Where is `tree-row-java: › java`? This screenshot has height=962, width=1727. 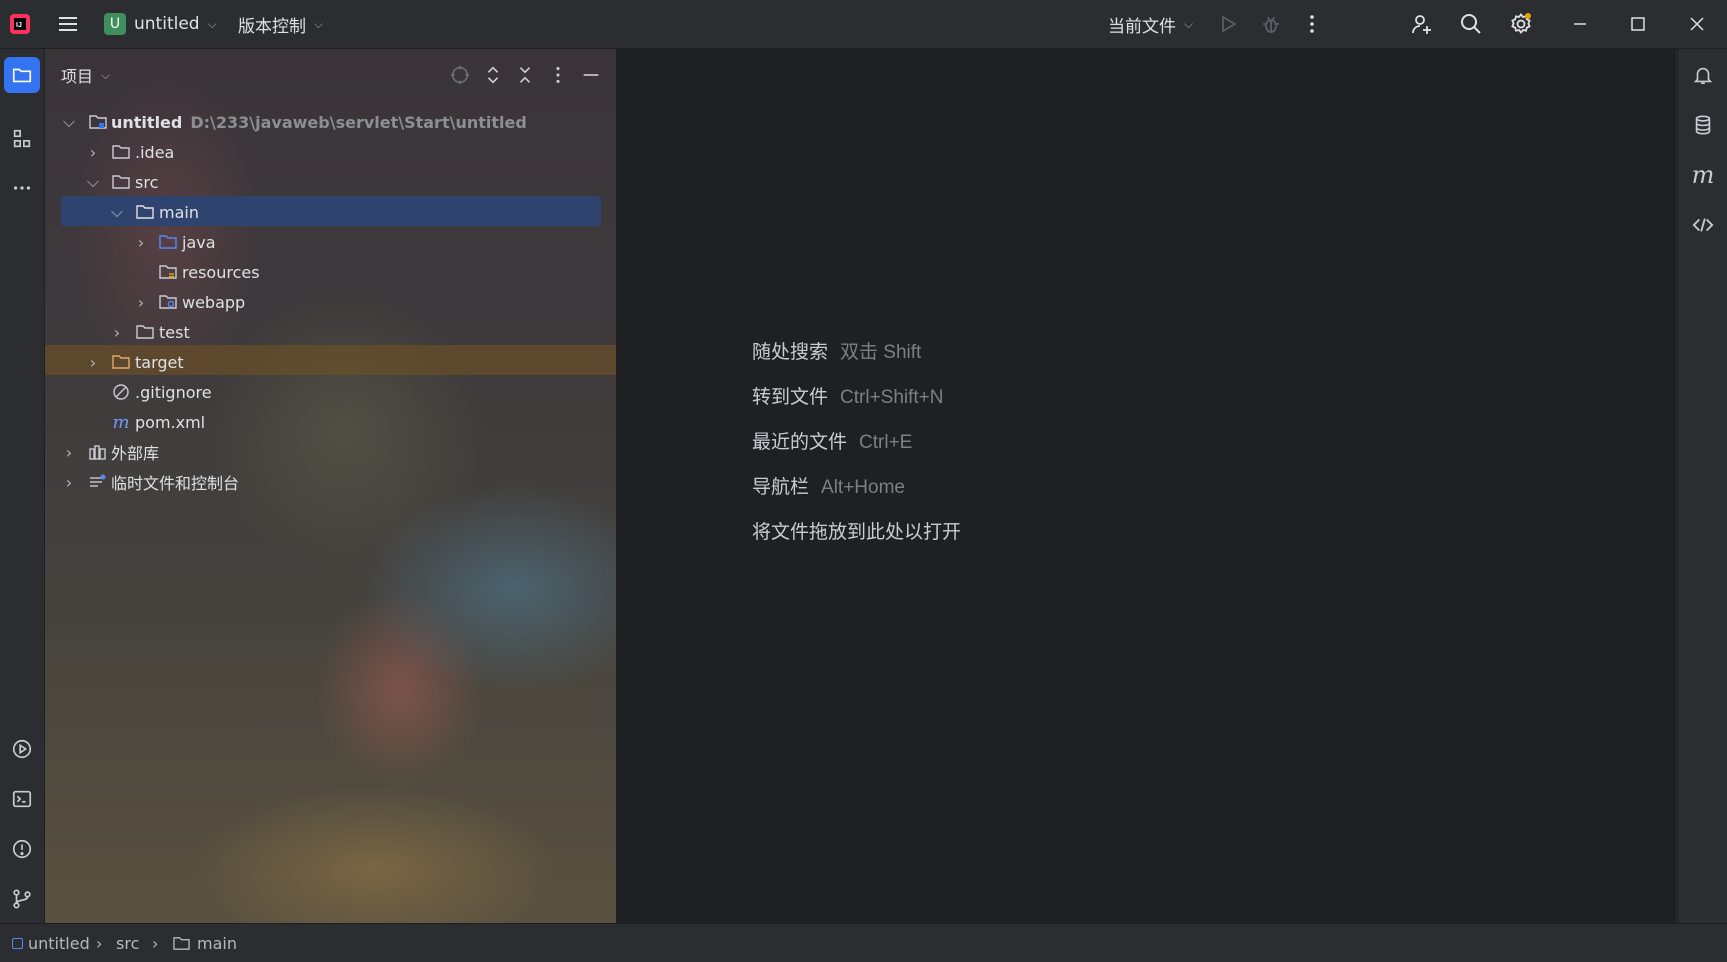
tree-row-java: › java is located at coordinates (330, 242).